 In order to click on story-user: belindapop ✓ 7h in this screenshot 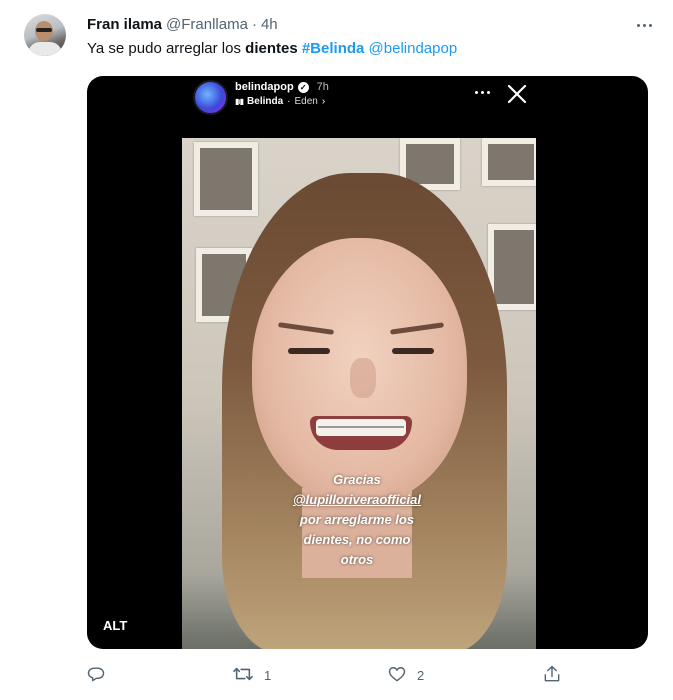, I will do `click(282, 87)`.